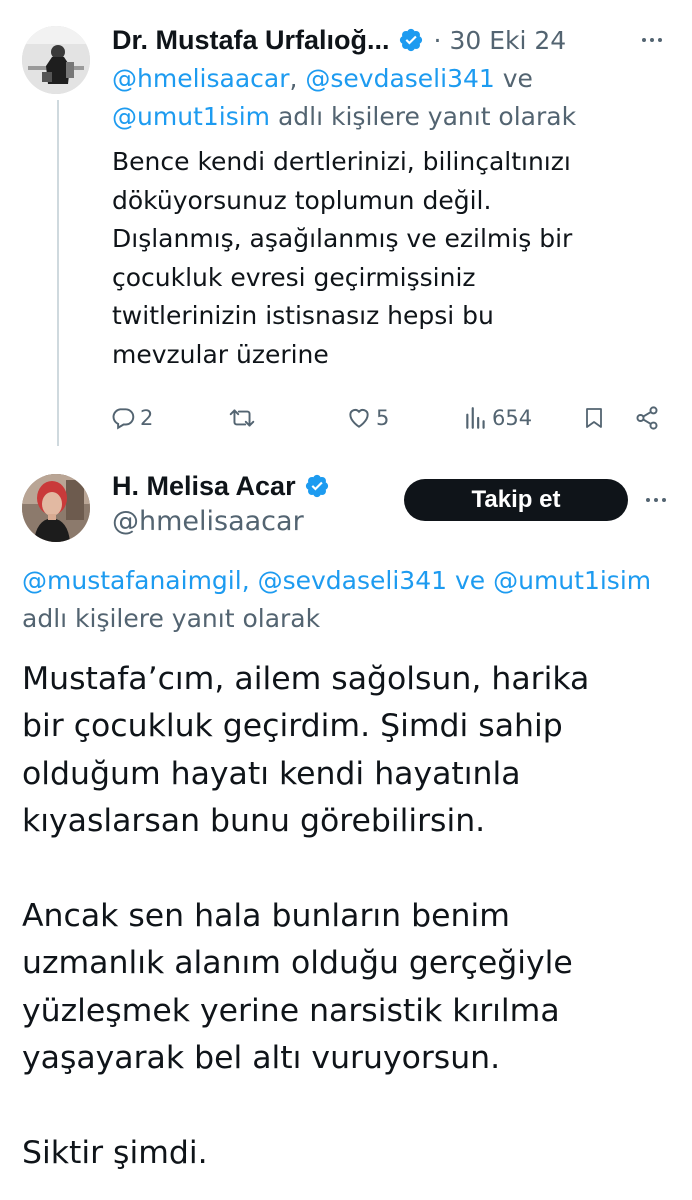 This screenshot has height=1200, width=692. I want to click on thread-connector-line, so click(58, 273).